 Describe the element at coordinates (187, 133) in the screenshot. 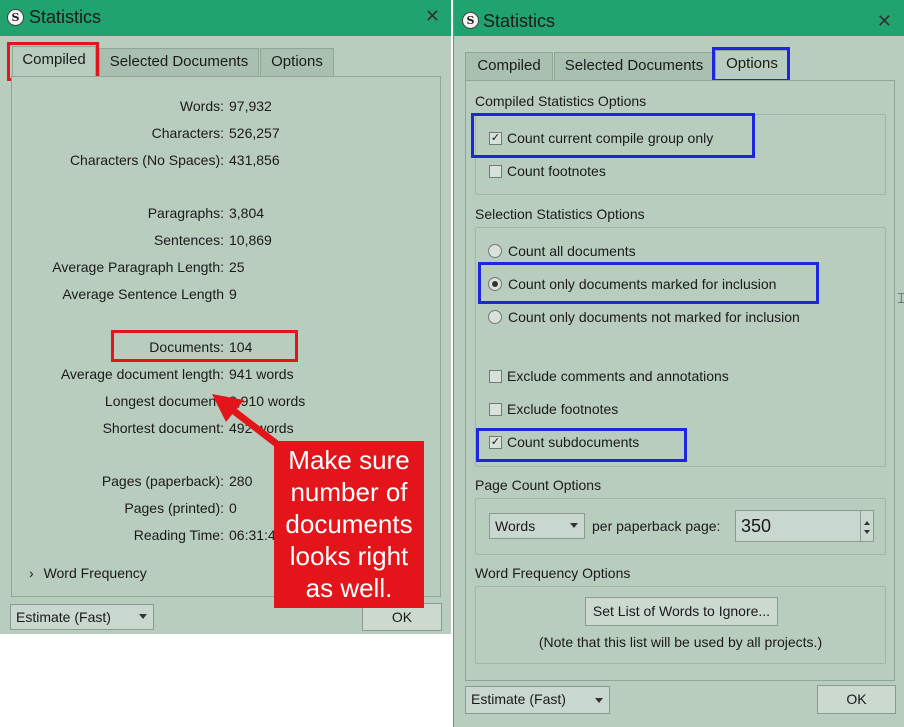

I see `stat-label: Characters:` at that location.